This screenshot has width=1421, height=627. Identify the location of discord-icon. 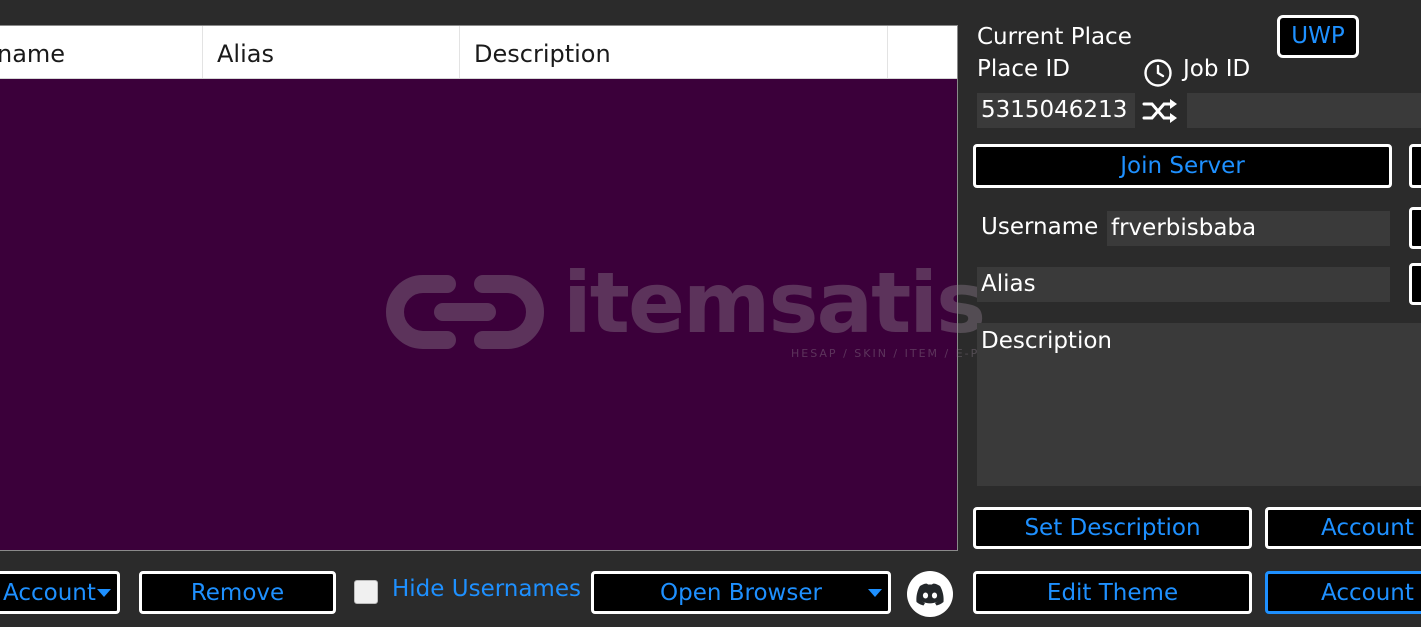
(930, 594).